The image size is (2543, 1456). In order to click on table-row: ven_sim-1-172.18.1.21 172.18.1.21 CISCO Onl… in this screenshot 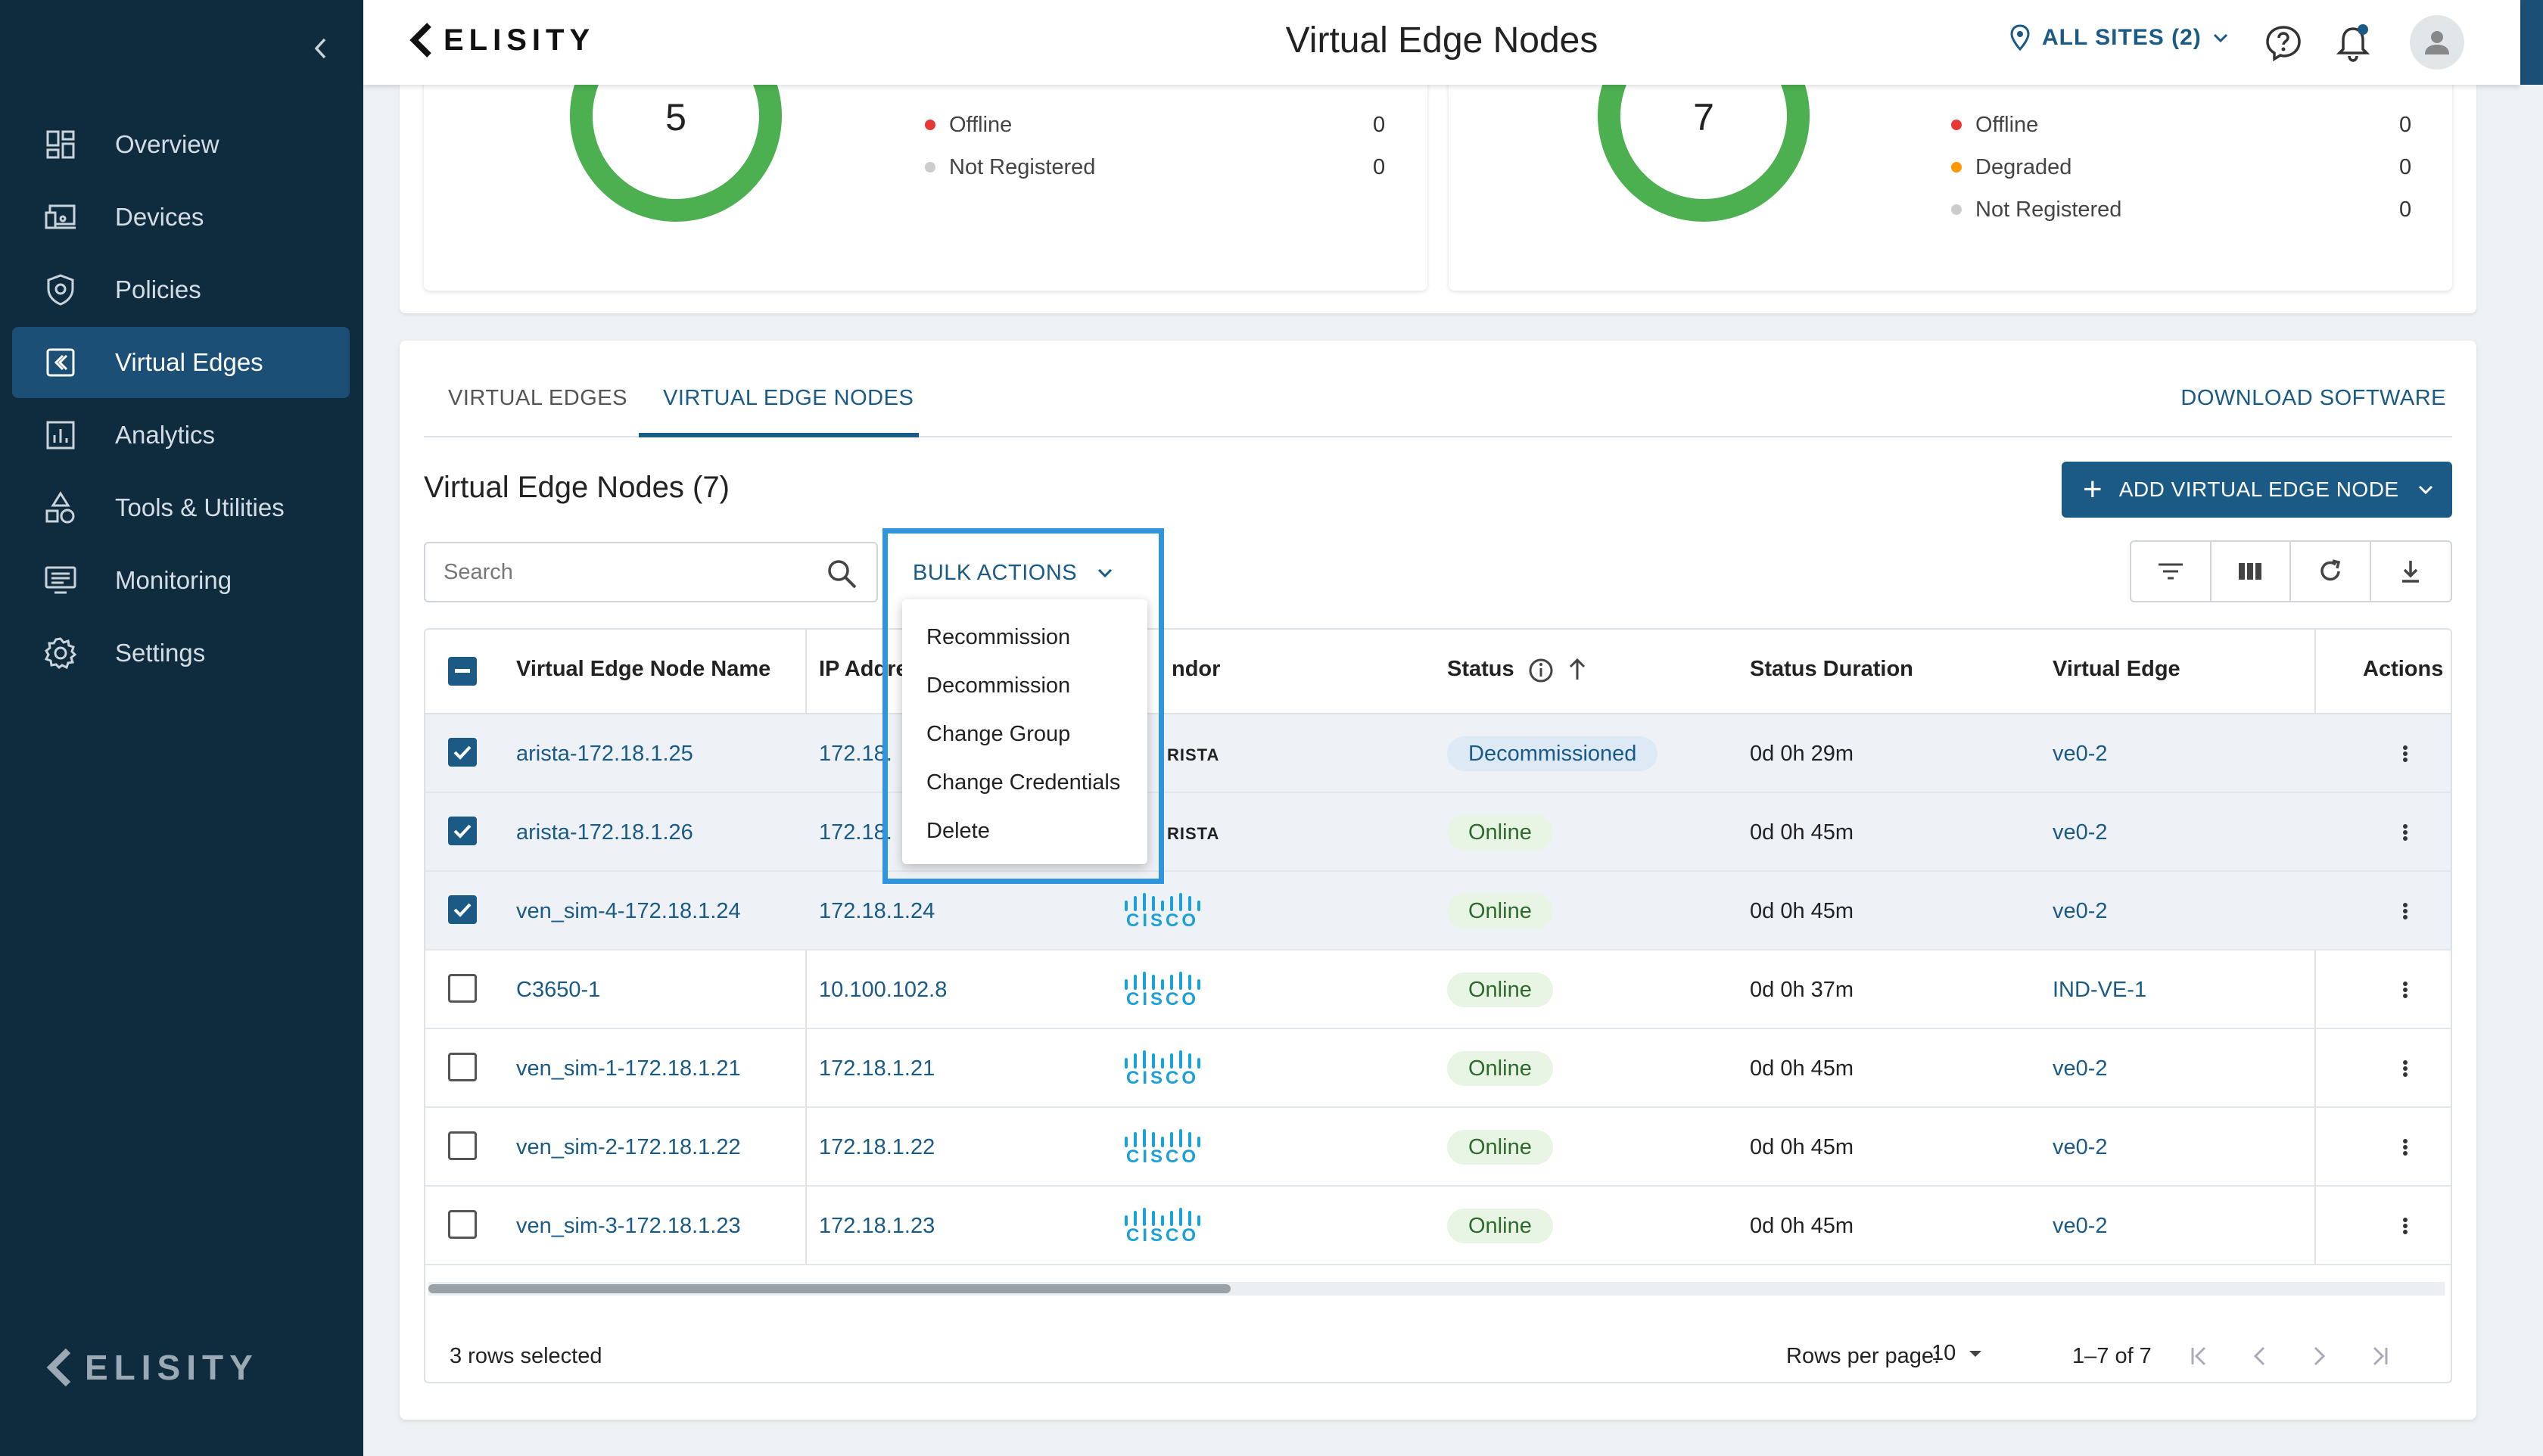, I will do `click(1438, 1068)`.